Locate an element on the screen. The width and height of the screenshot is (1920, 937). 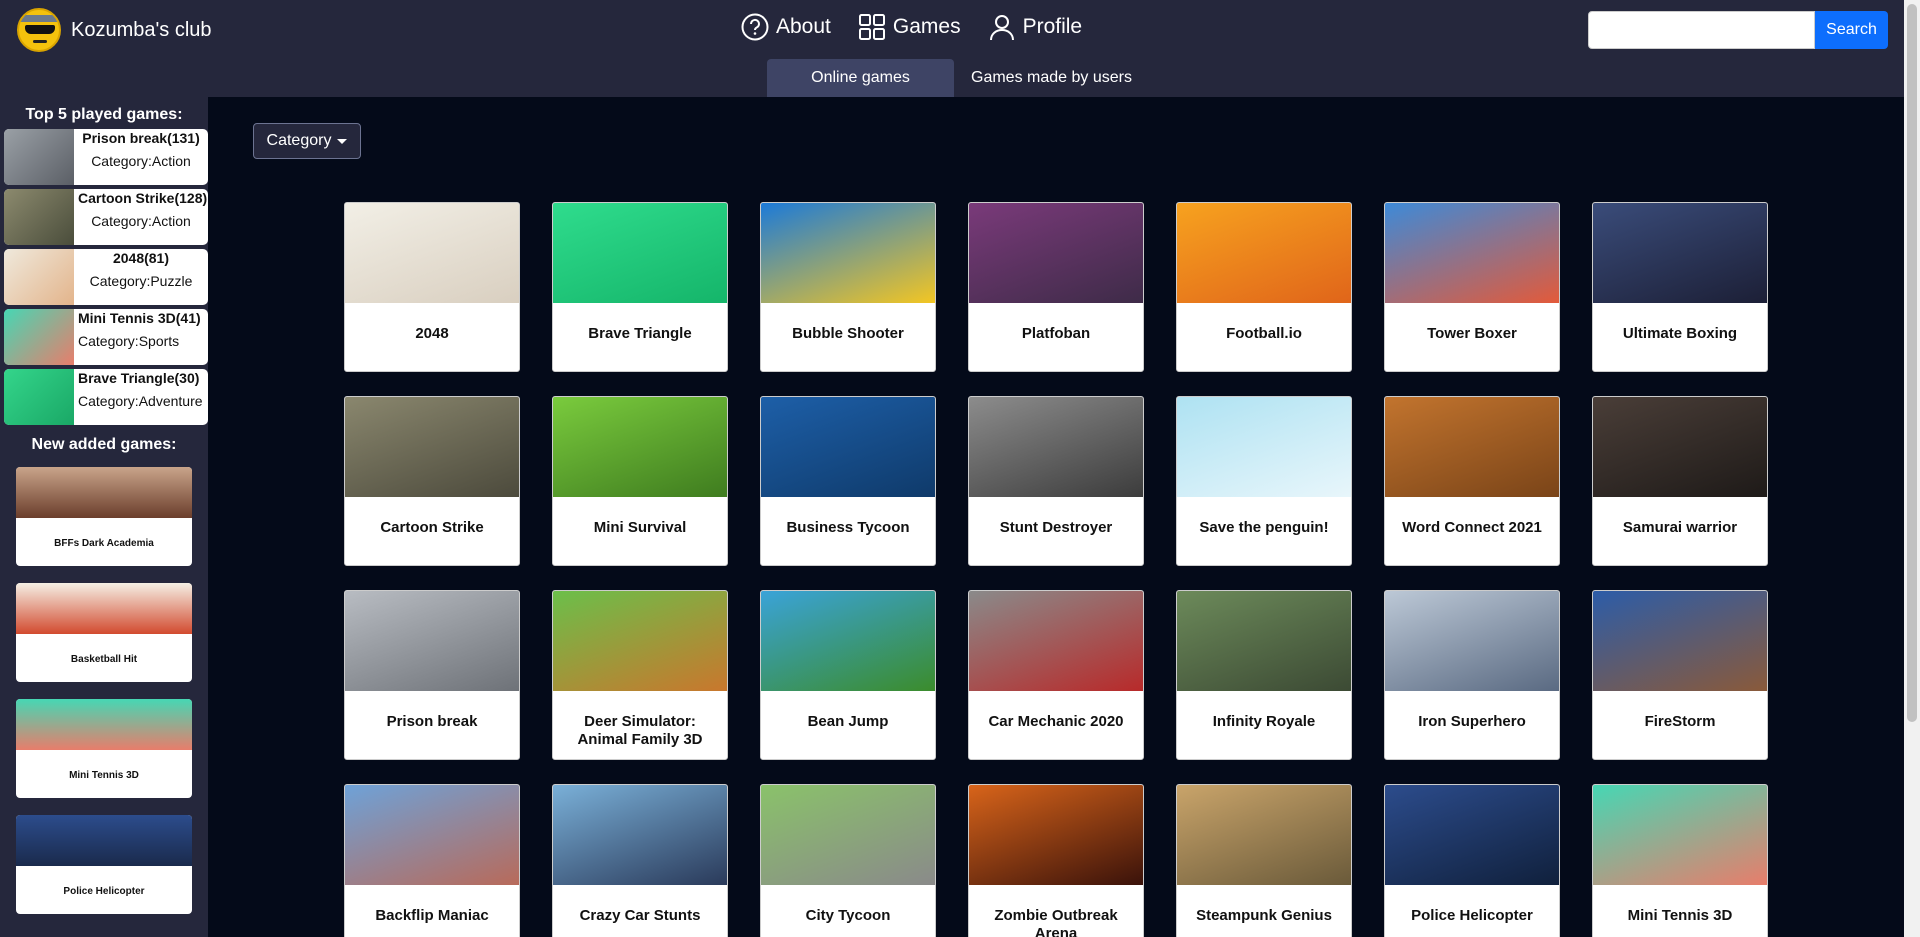
search-input is located at coordinates (1701, 30).